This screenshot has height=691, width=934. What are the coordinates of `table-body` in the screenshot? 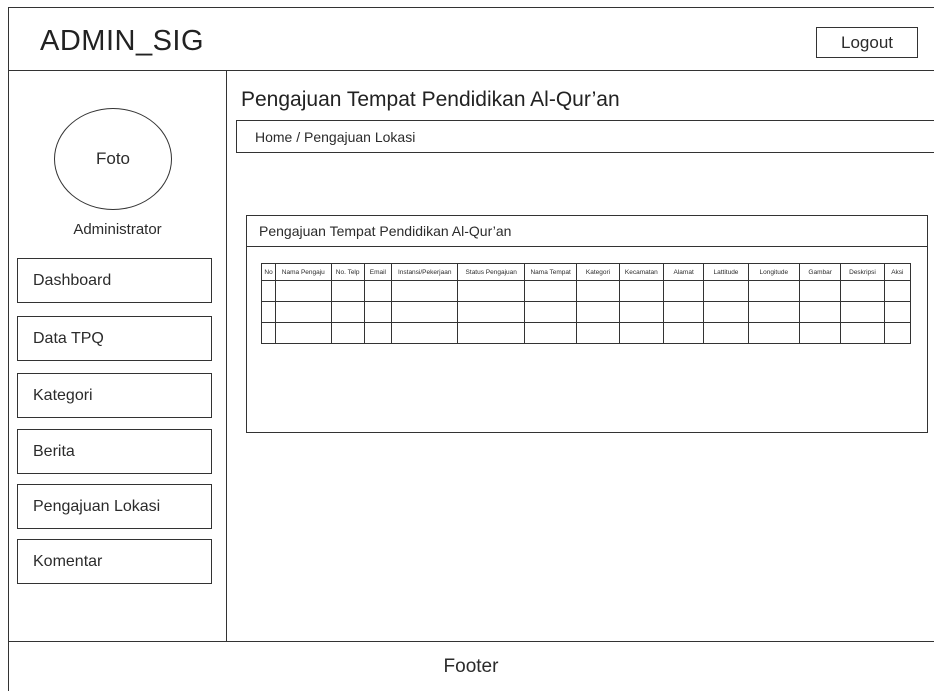 It's located at (586, 312).